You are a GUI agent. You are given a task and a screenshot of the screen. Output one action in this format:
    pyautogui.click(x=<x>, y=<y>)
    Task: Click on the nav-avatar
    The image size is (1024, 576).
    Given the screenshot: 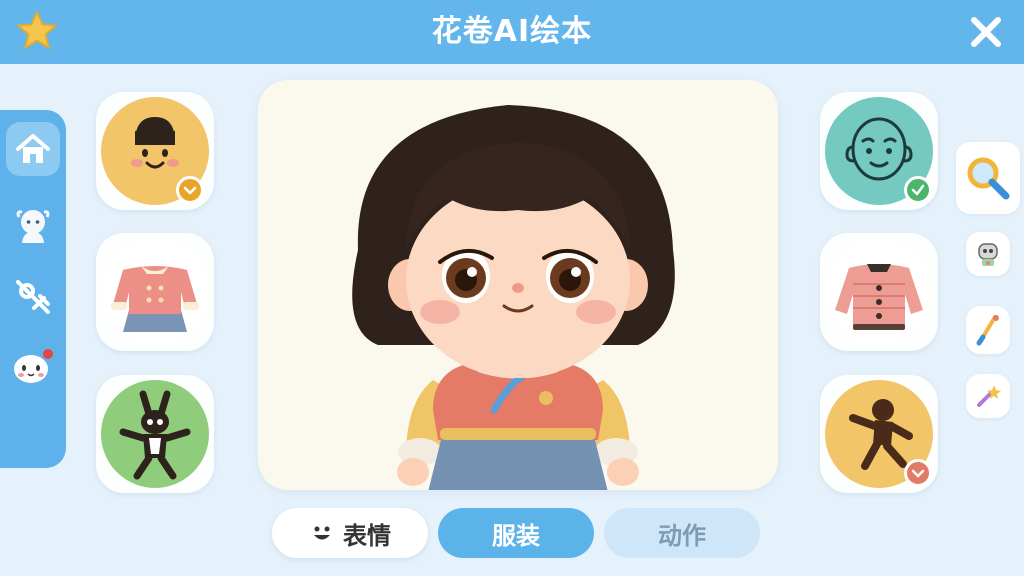 What is the action you would take?
    pyautogui.click(x=33, y=225)
    